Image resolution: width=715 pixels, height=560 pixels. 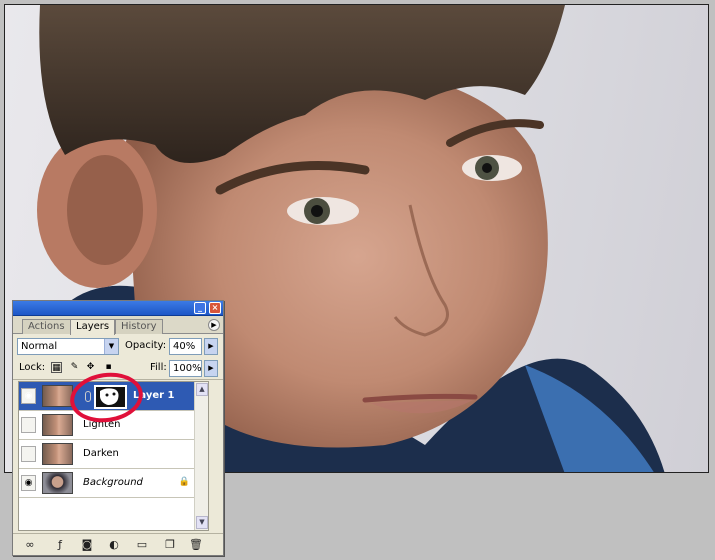 I want to click on layer-name: Background, so click(x=113, y=482).